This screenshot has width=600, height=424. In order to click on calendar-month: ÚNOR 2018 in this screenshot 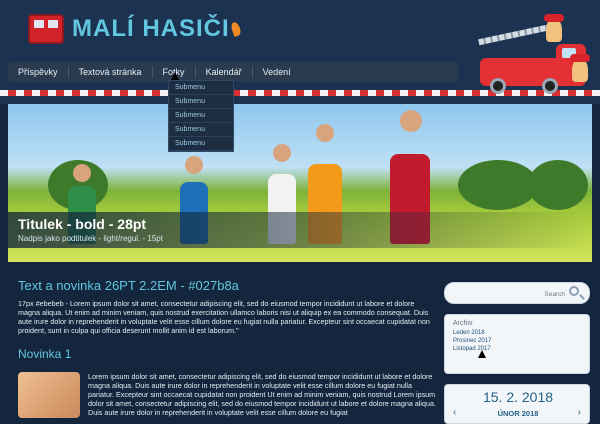, I will do `click(518, 413)`.